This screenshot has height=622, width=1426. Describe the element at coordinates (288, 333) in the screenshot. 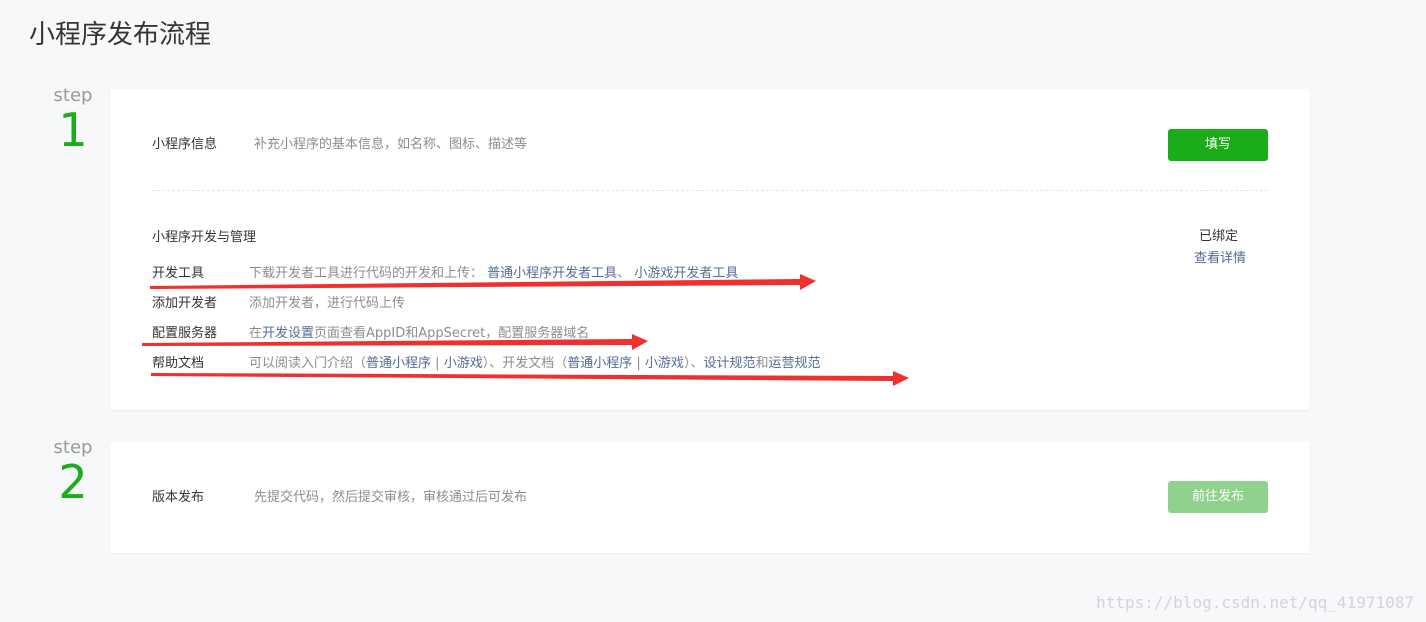

I see `dev-settings-link: 开发设置` at that location.